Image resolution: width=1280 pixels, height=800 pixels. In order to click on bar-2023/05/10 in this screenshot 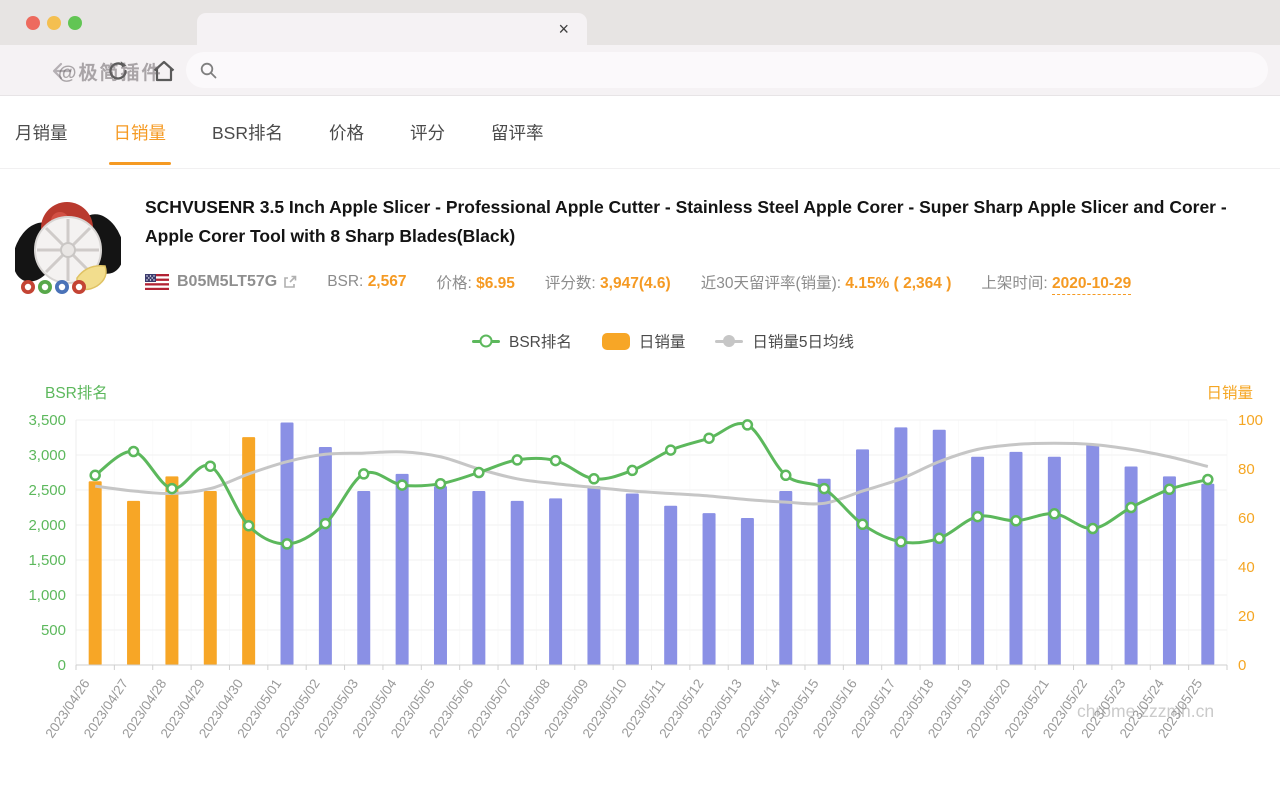, I will do `click(632, 579)`.